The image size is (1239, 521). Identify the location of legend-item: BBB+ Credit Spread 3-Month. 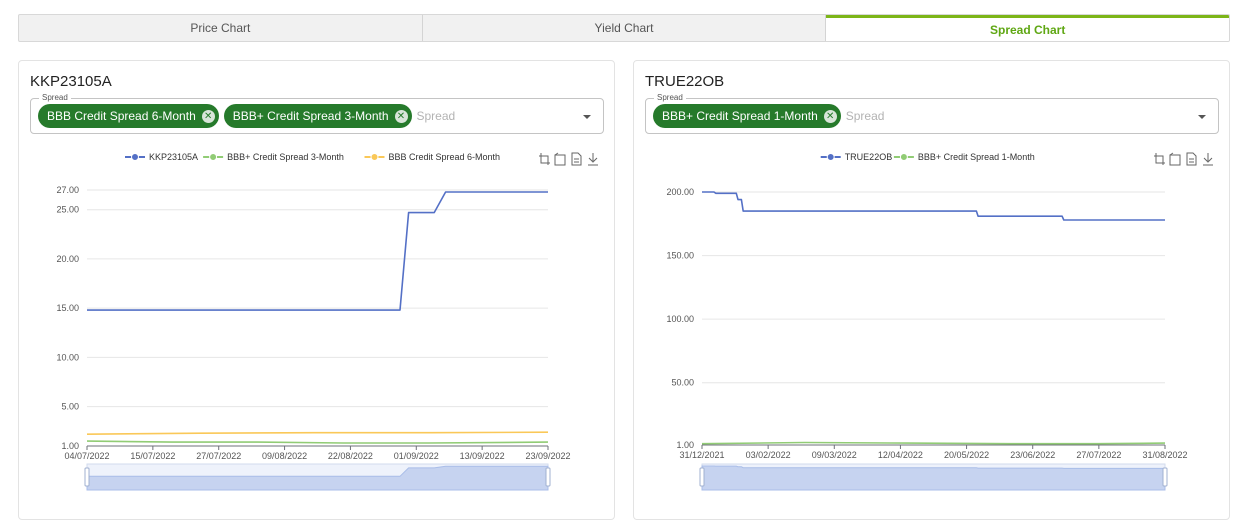
(273, 157).